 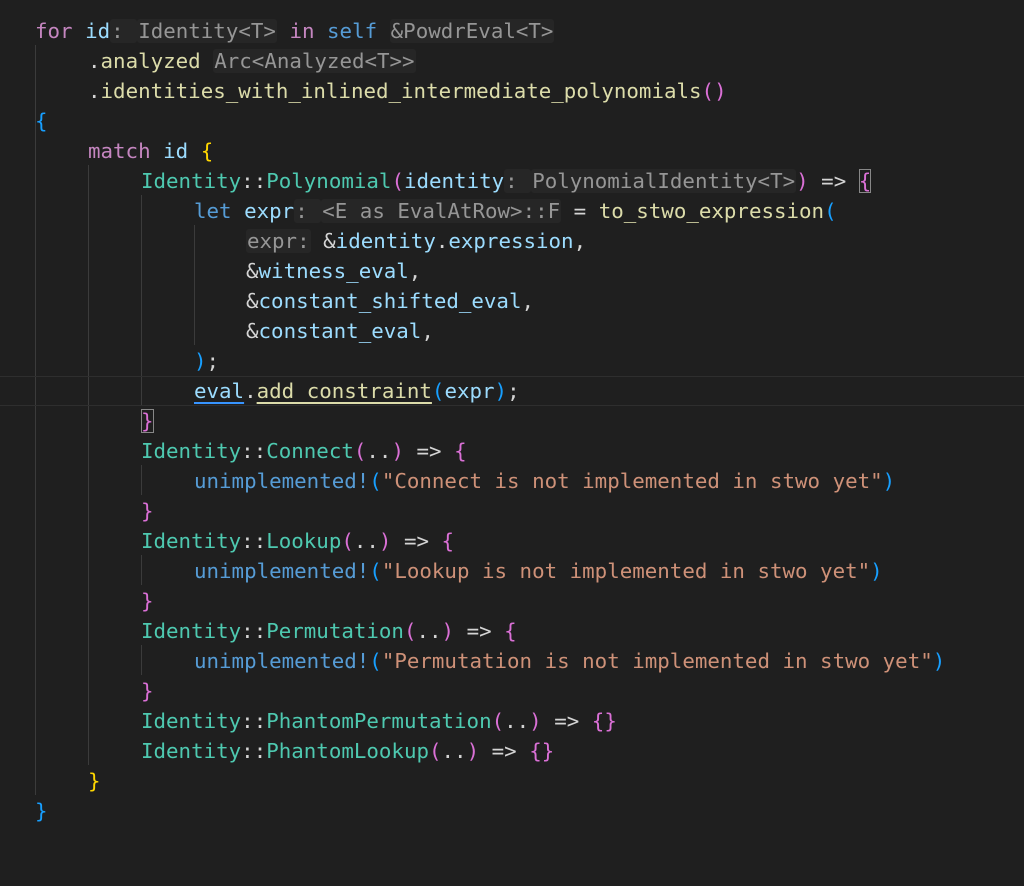 I want to click on punctuation: ;, so click(x=213, y=361).